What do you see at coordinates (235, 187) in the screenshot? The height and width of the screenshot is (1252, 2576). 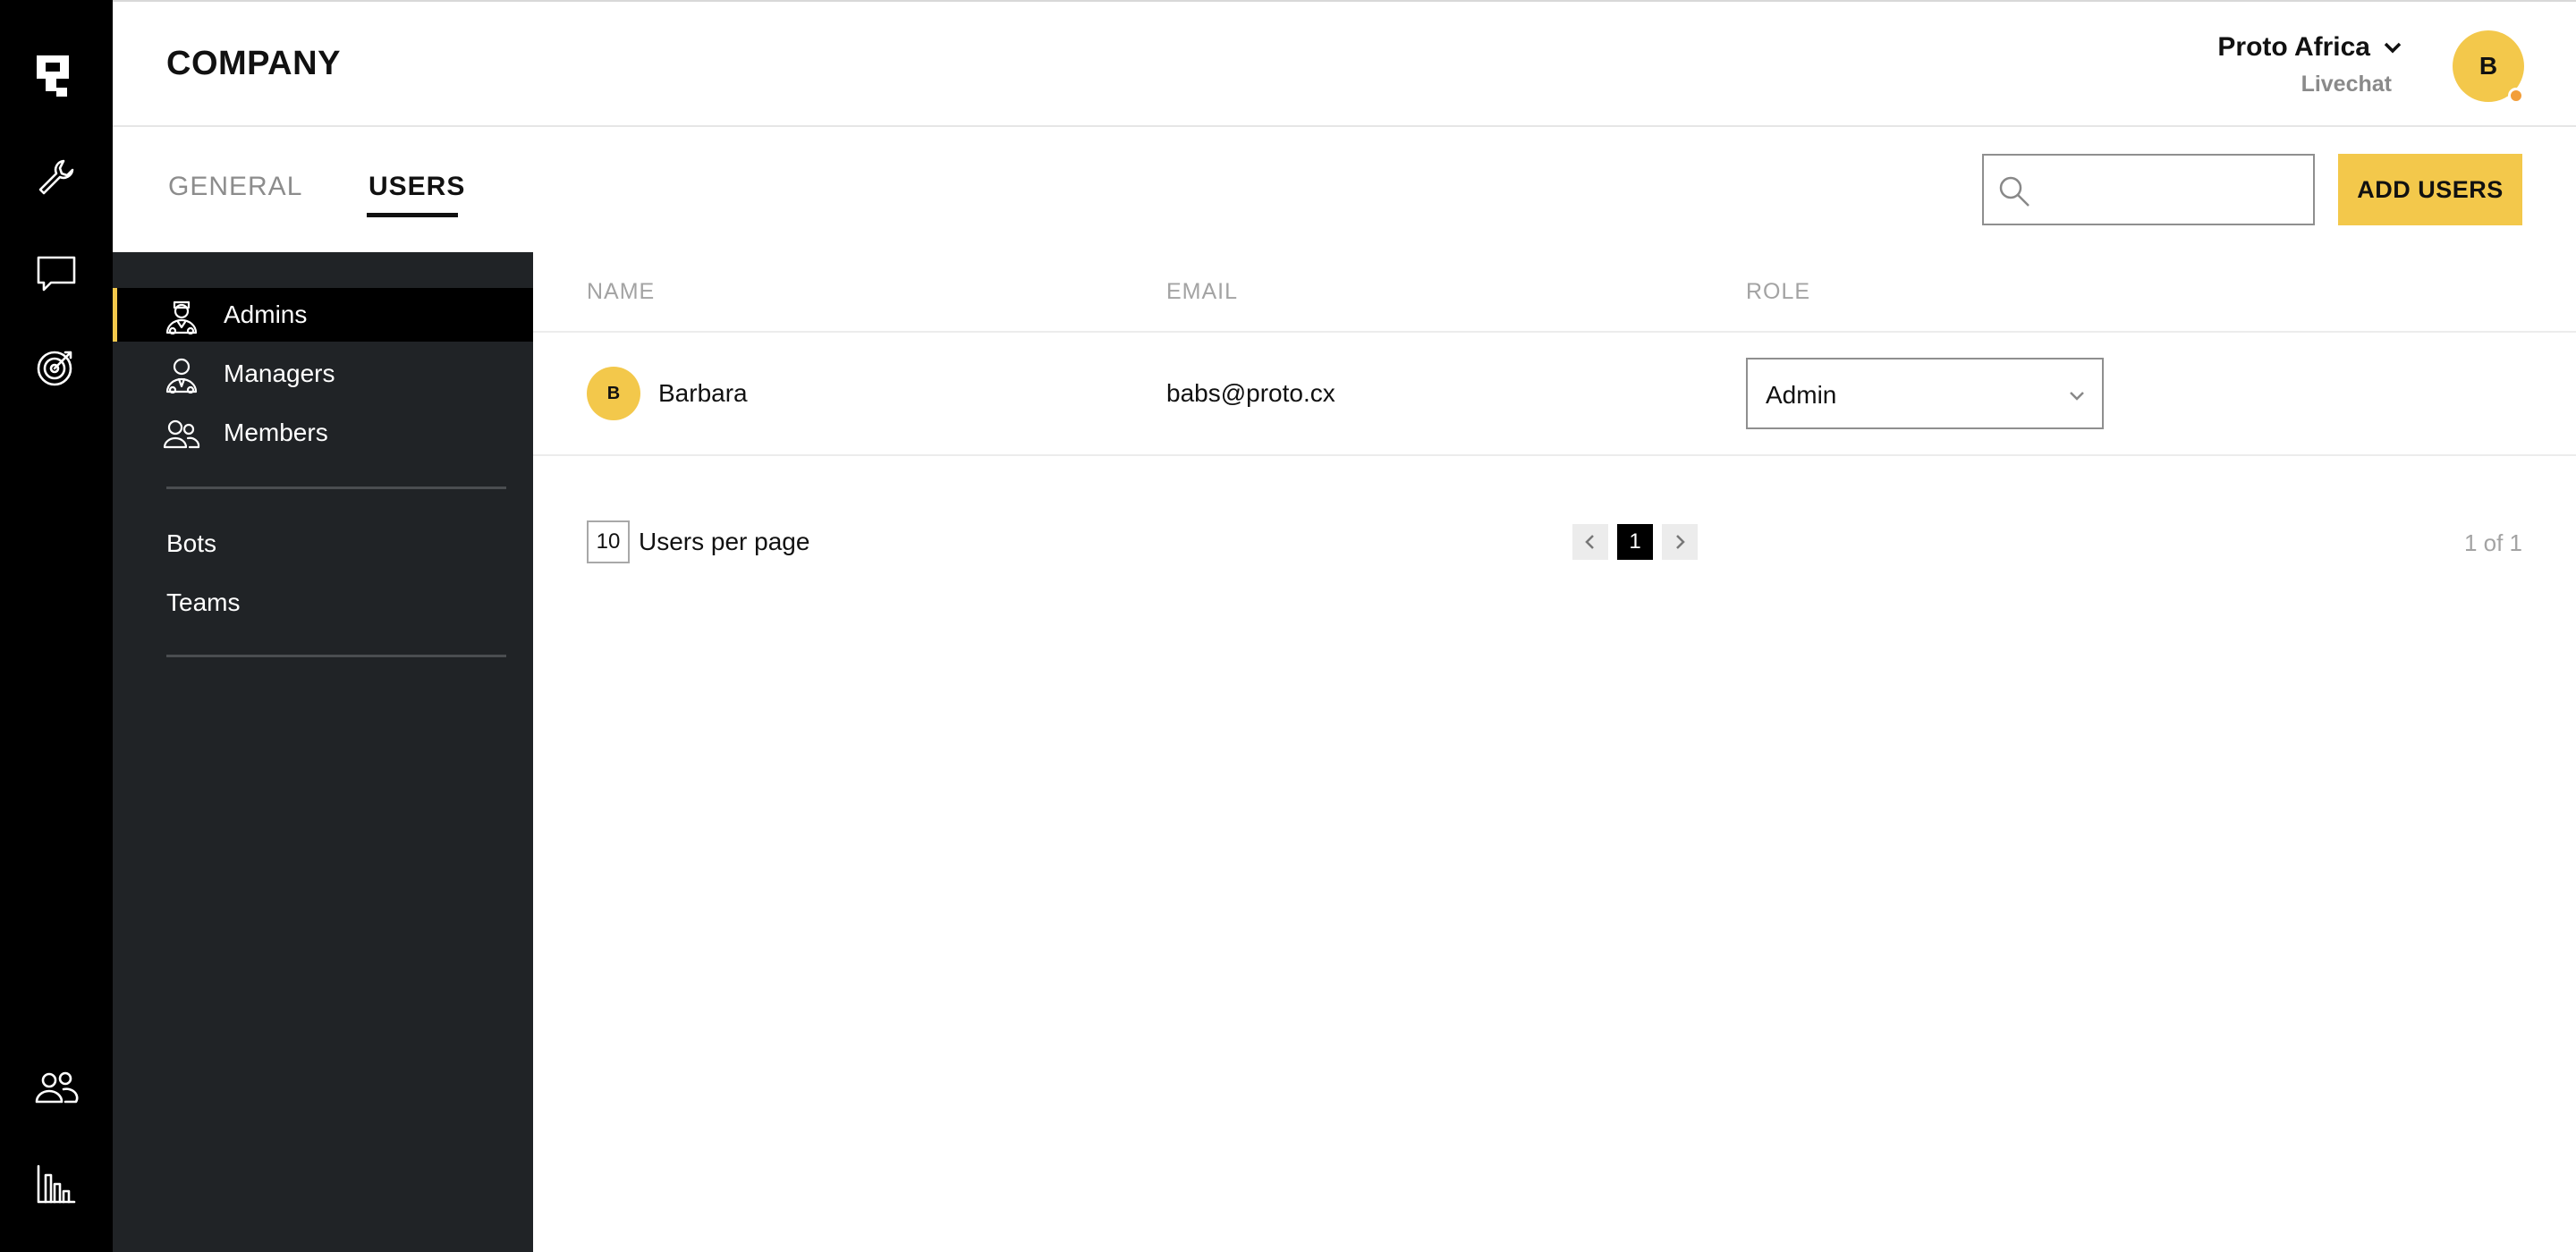 I see `tab-general: GENERAL` at bounding box center [235, 187].